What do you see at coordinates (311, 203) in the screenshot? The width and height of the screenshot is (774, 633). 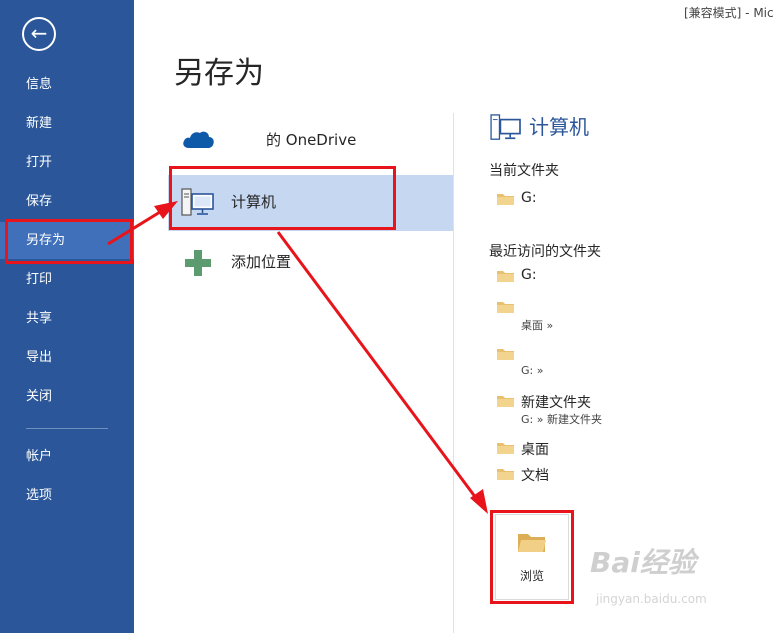 I see `location-computer: 计算机` at bounding box center [311, 203].